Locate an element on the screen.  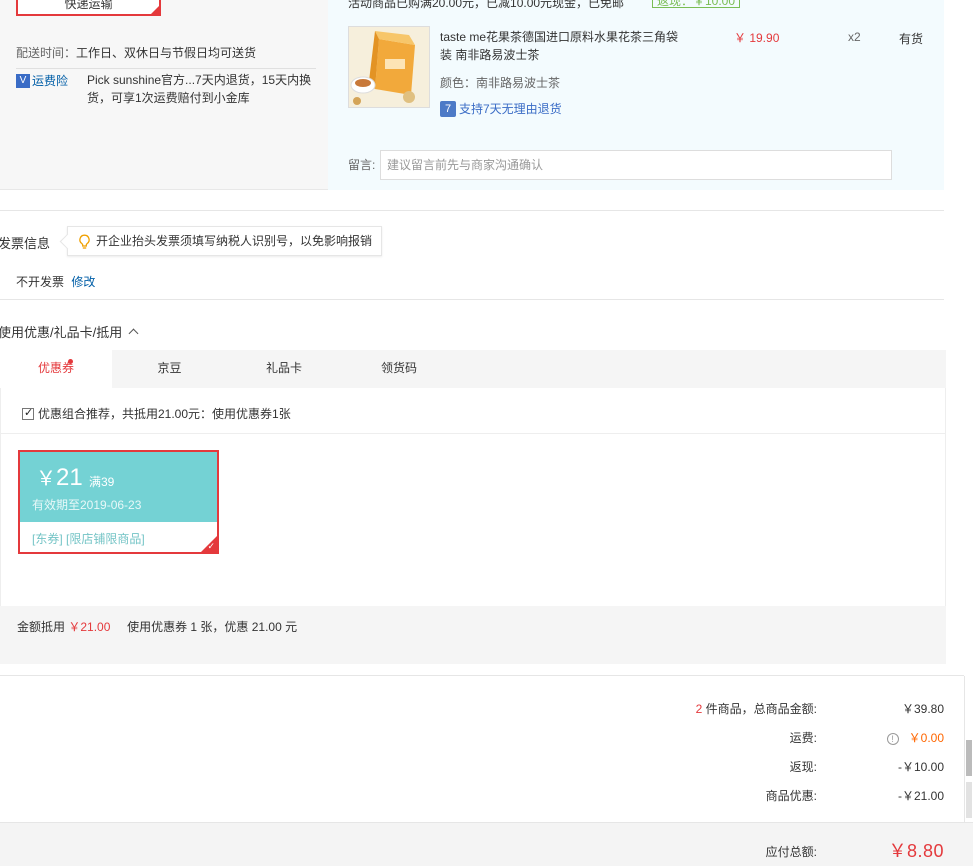
tab-coupons: 优惠券 is located at coordinates (56, 369).